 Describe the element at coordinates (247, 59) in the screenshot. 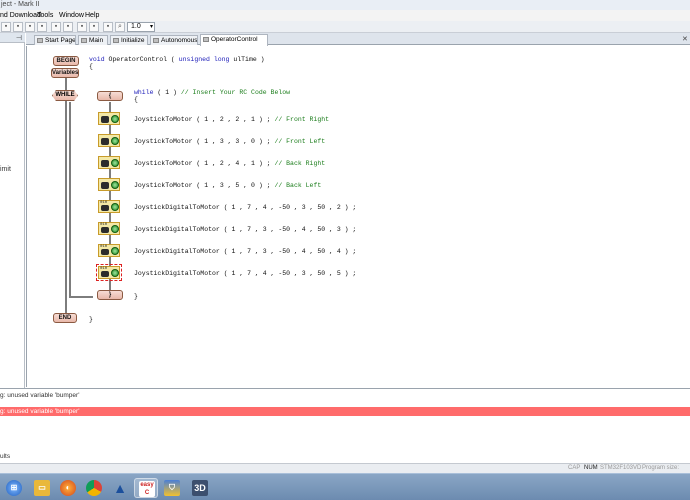

I see `param-name: ulTime )` at that location.